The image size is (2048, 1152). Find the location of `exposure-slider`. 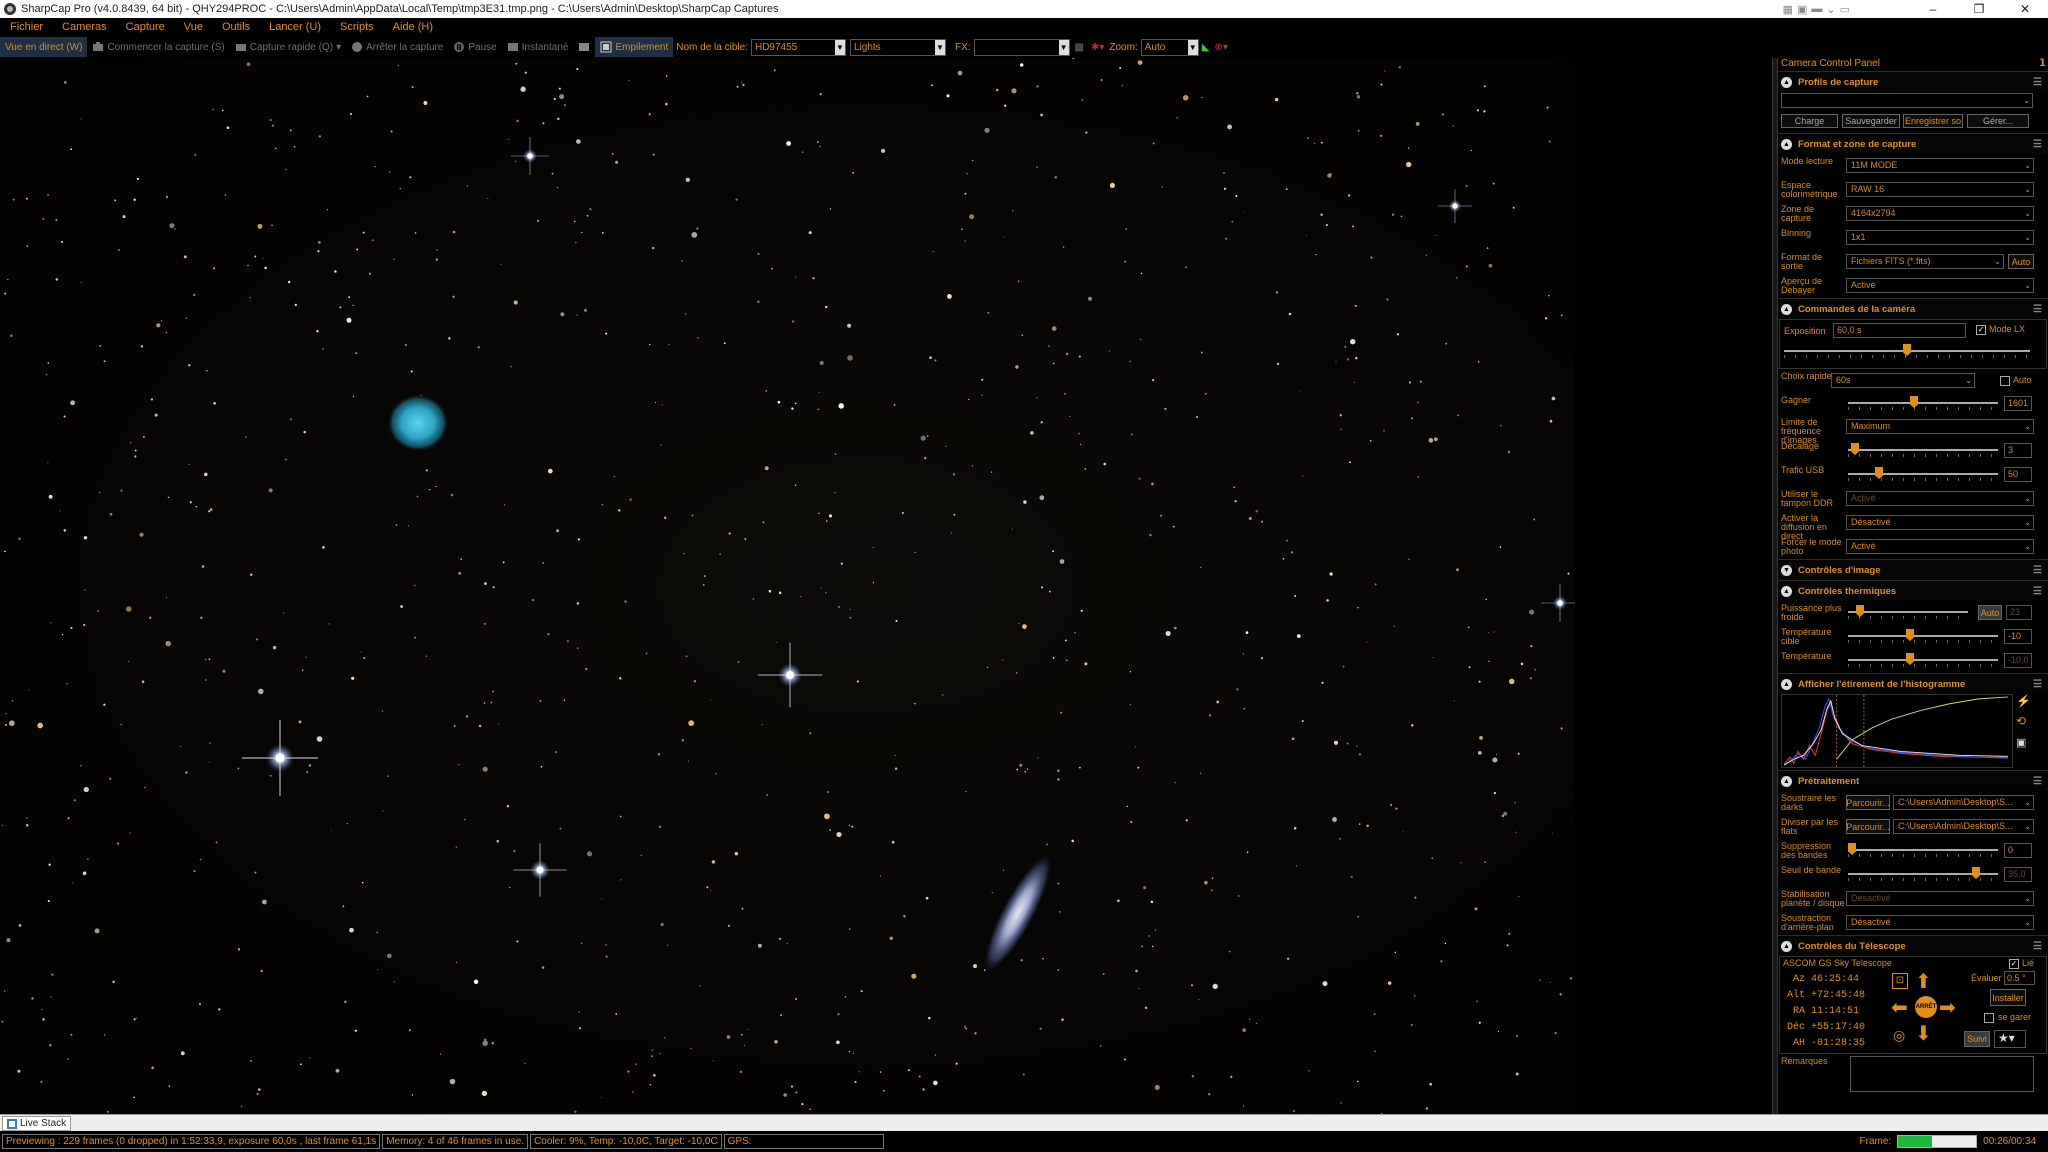

exposure-slider is located at coordinates (1907, 351).